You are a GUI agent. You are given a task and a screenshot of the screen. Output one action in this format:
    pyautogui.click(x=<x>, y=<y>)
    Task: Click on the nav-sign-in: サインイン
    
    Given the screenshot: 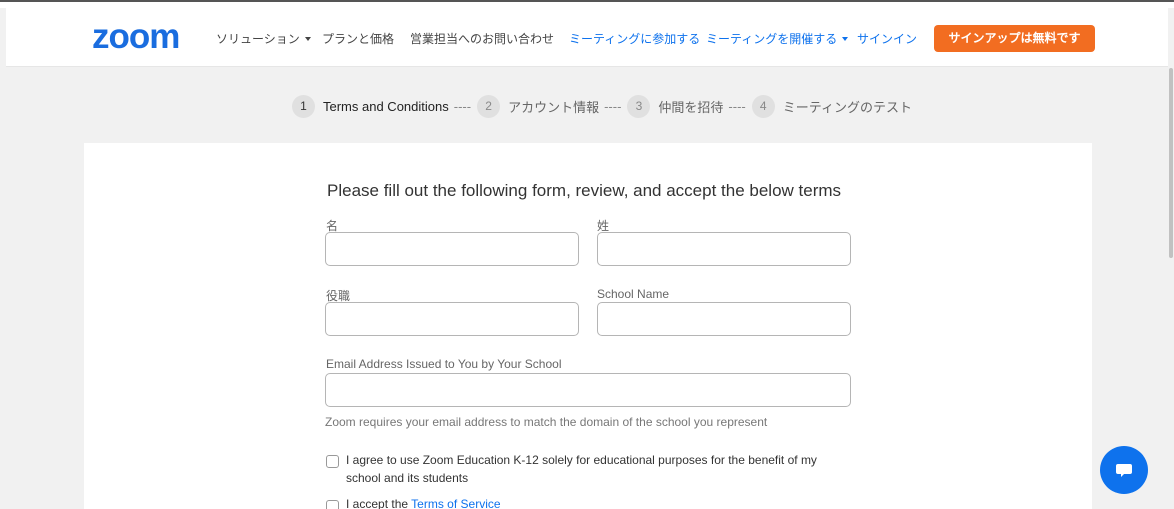 What is the action you would take?
    pyautogui.click(x=887, y=38)
    